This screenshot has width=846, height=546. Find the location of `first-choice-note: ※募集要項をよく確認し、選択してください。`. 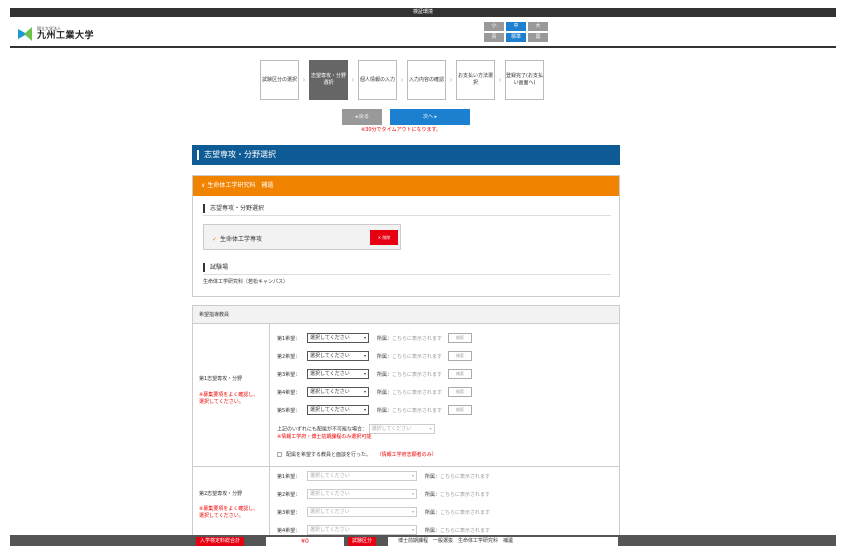

first-choice-note: ※募集要項をよく確認し、選択してください。 is located at coordinates (229, 398).